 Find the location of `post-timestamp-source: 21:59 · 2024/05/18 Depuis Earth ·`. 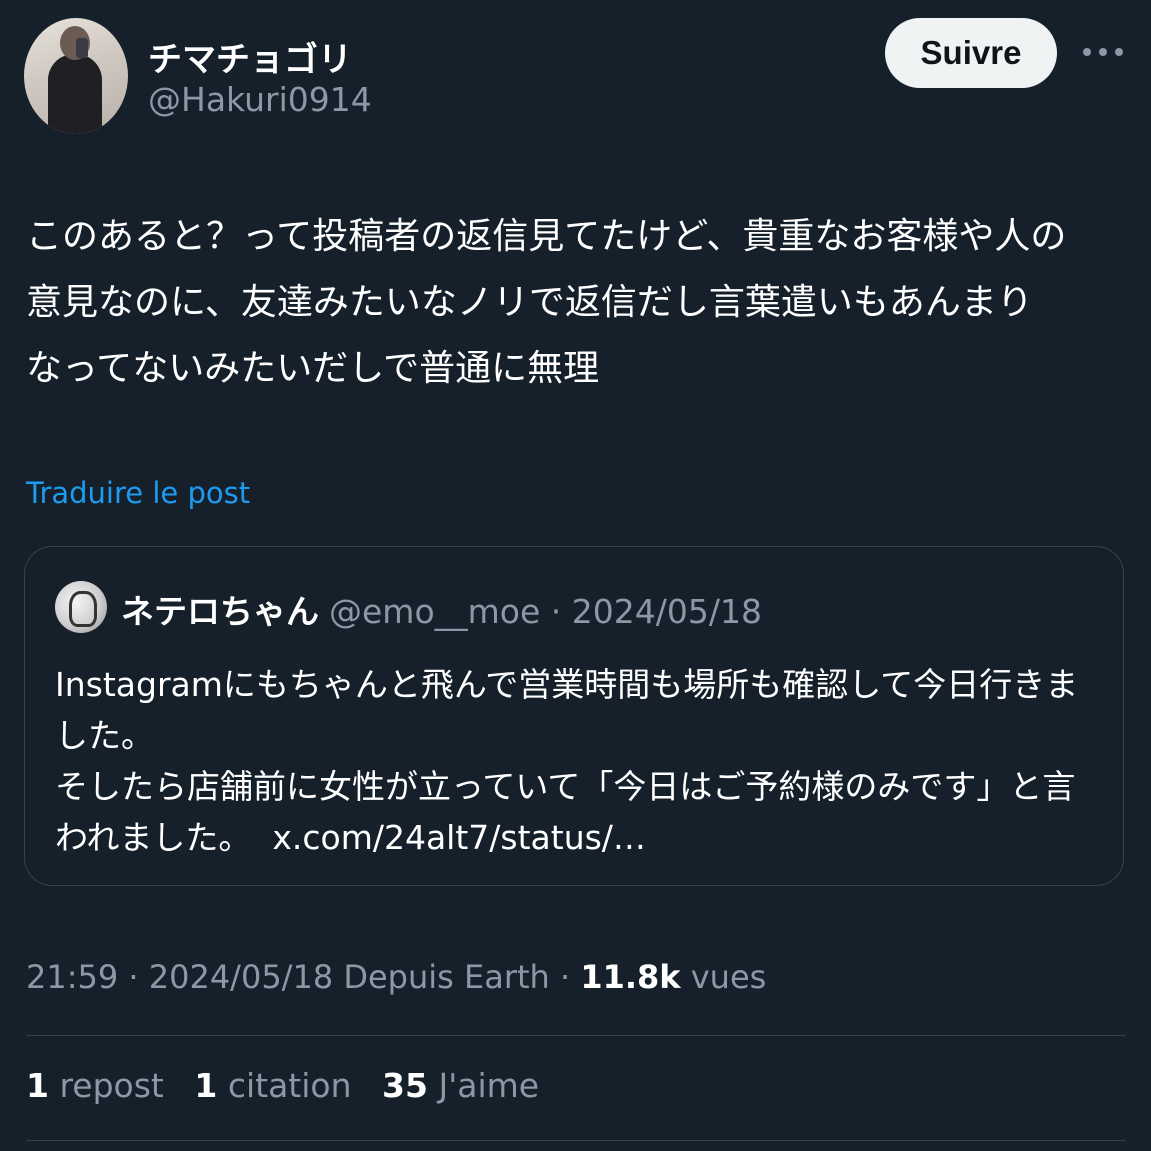

post-timestamp-source: 21:59 · 2024/05/18 Depuis Earth · is located at coordinates (303, 977).